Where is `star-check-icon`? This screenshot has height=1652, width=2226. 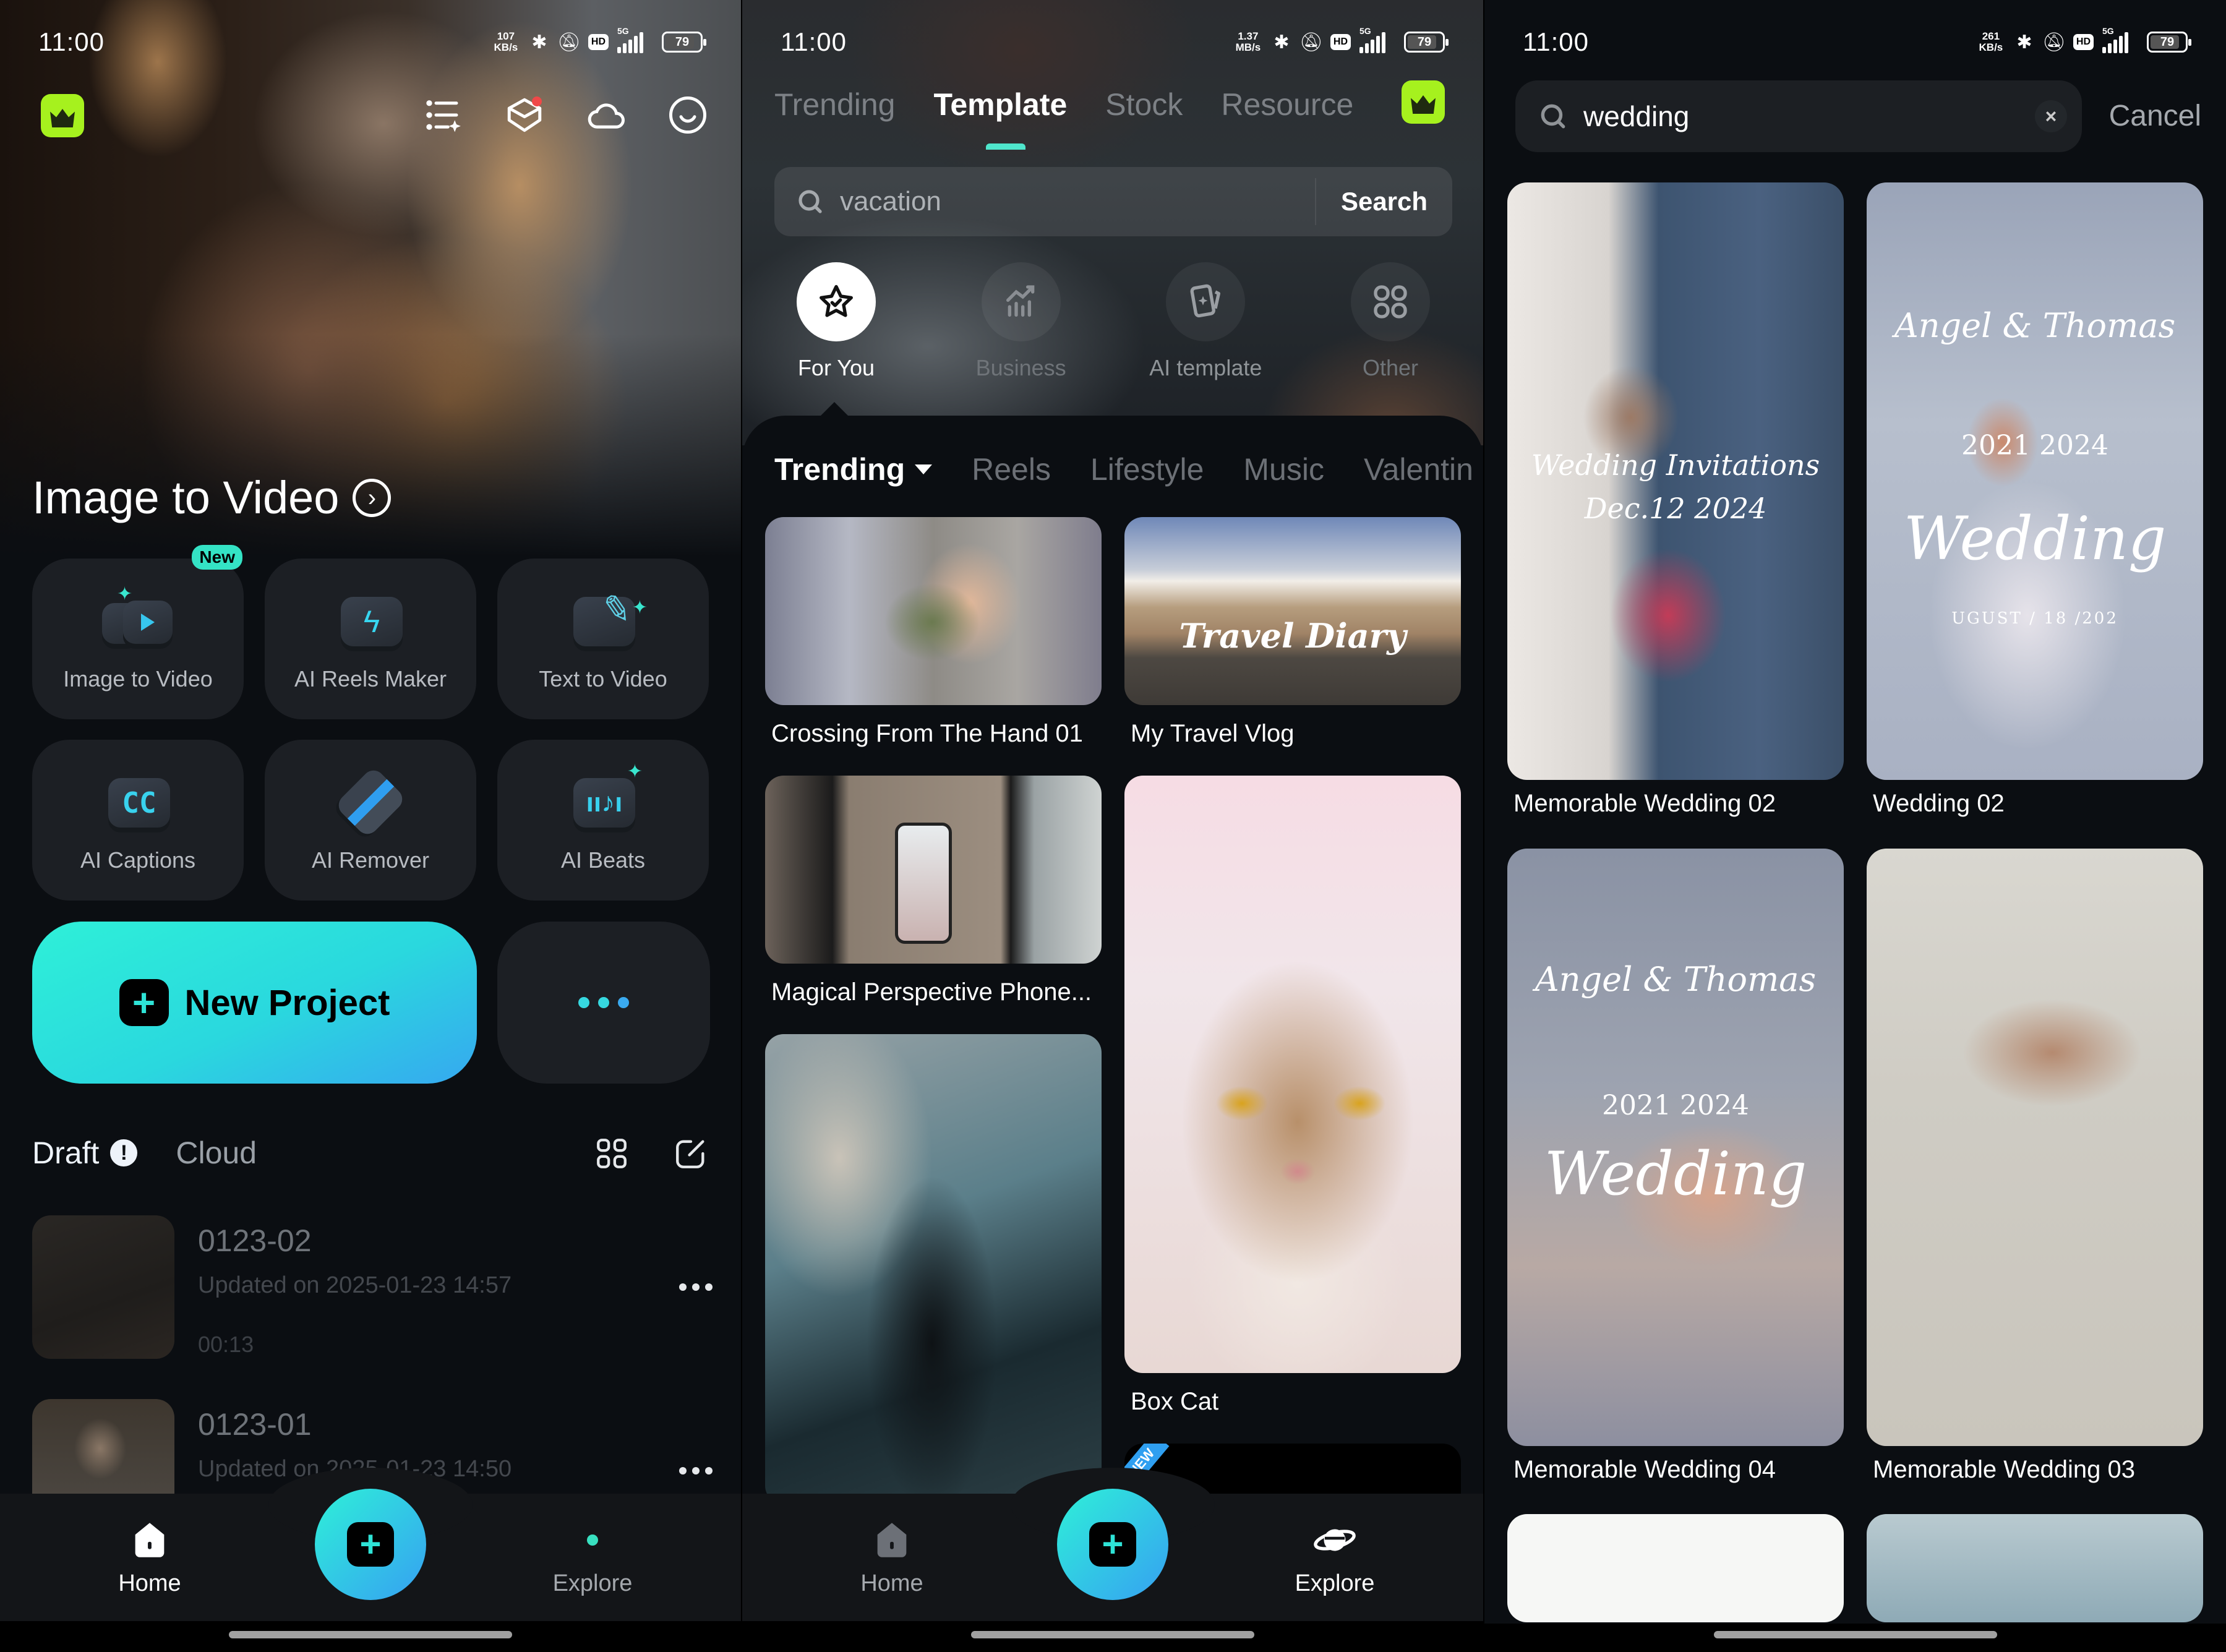
star-check-icon is located at coordinates (836, 301).